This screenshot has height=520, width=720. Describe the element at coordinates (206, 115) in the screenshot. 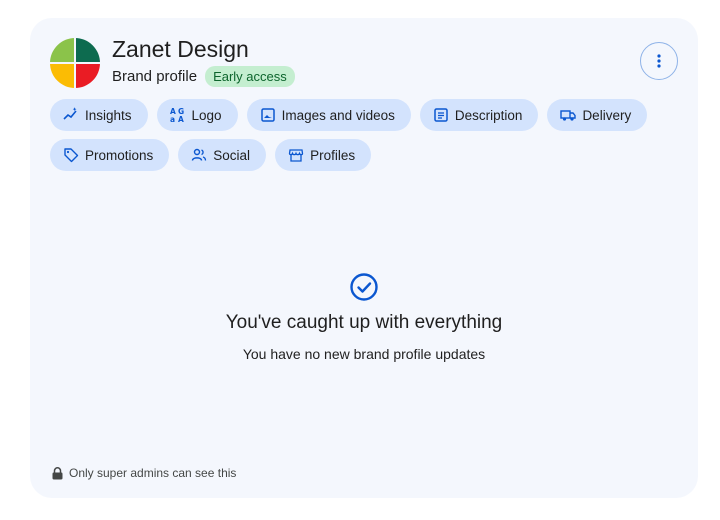

I see `chip-label: Logo` at that location.